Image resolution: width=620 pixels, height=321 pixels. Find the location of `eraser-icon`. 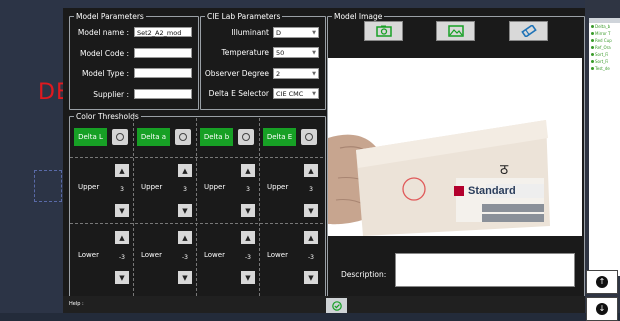

eraser-icon is located at coordinates (528, 31).